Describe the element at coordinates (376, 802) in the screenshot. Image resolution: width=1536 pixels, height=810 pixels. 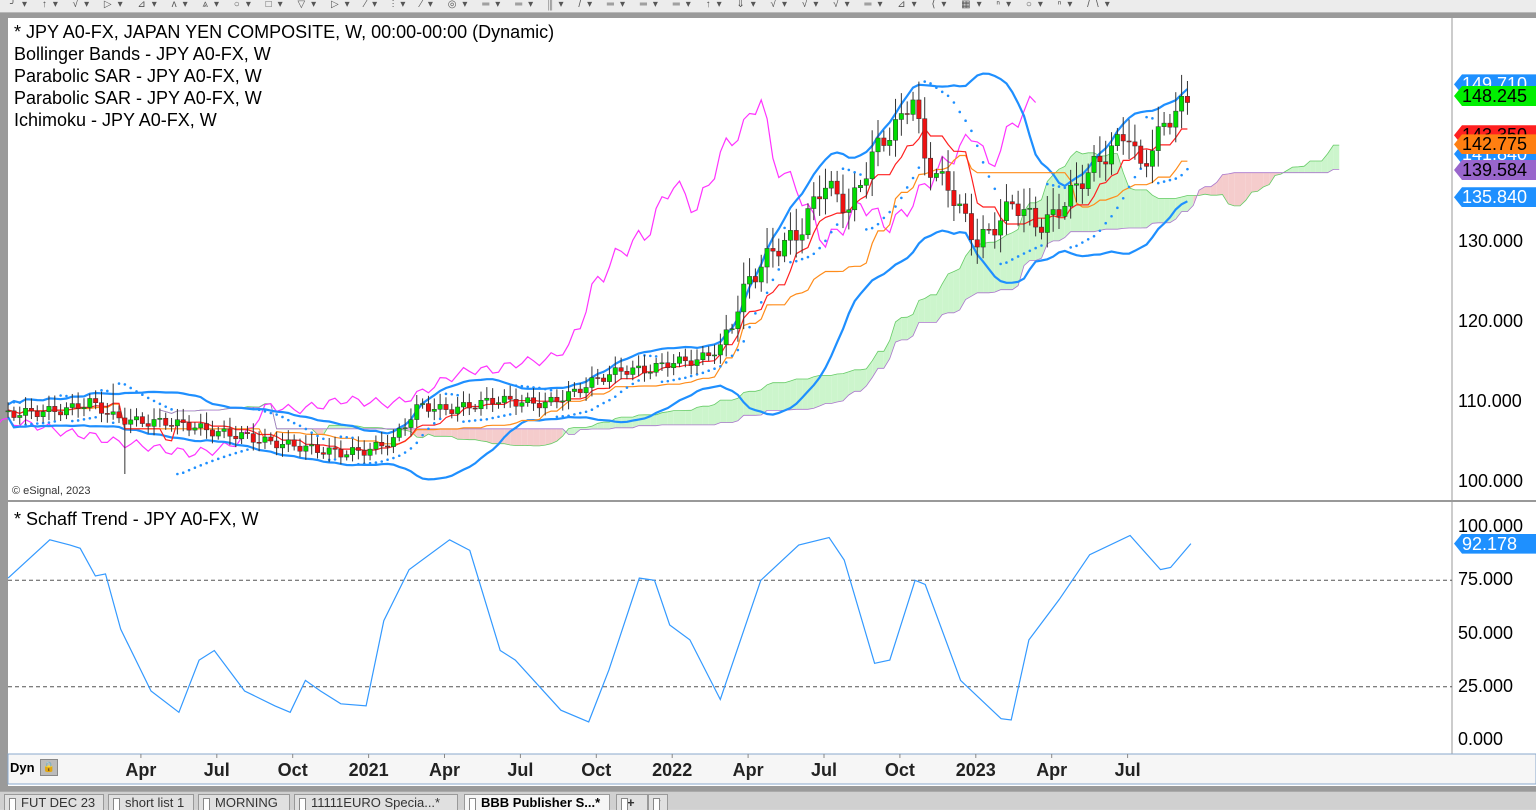
I see `tab-euro-special: 11111EURO Specia...*` at that location.